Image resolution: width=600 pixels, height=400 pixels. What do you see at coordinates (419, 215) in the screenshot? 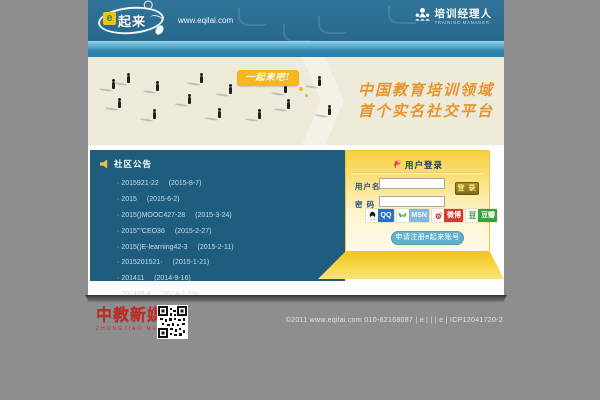
I see `msn-label: MSN` at bounding box center [419, 215].